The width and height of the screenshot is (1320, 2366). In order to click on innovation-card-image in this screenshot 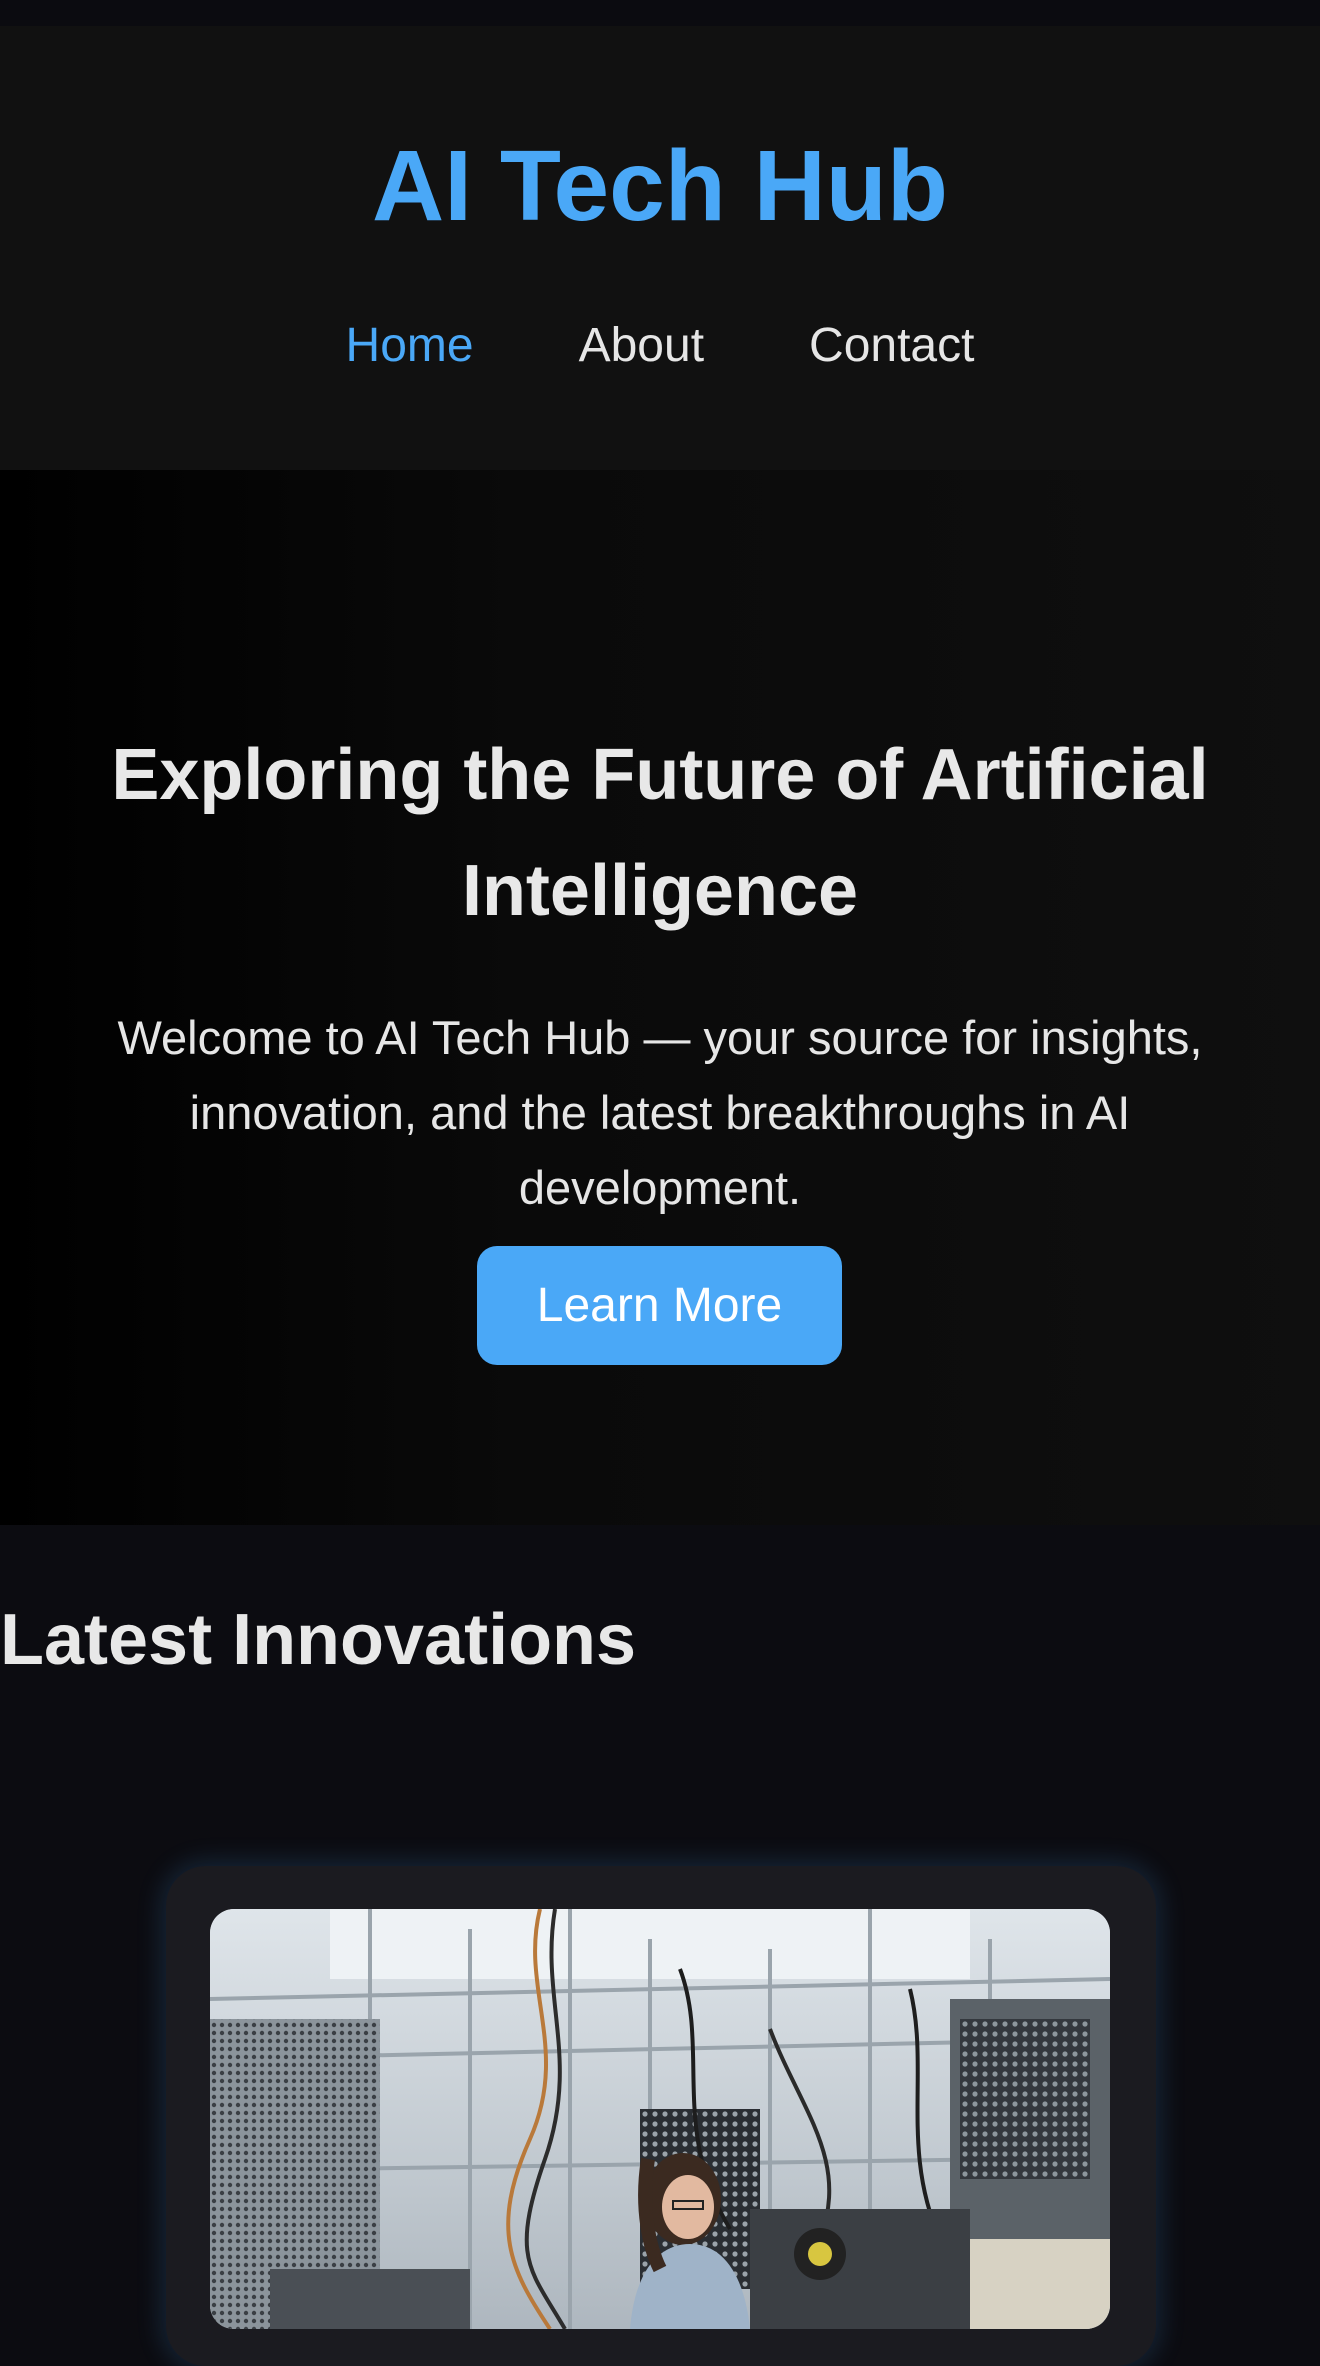, I will do `click(660, 2119)`.